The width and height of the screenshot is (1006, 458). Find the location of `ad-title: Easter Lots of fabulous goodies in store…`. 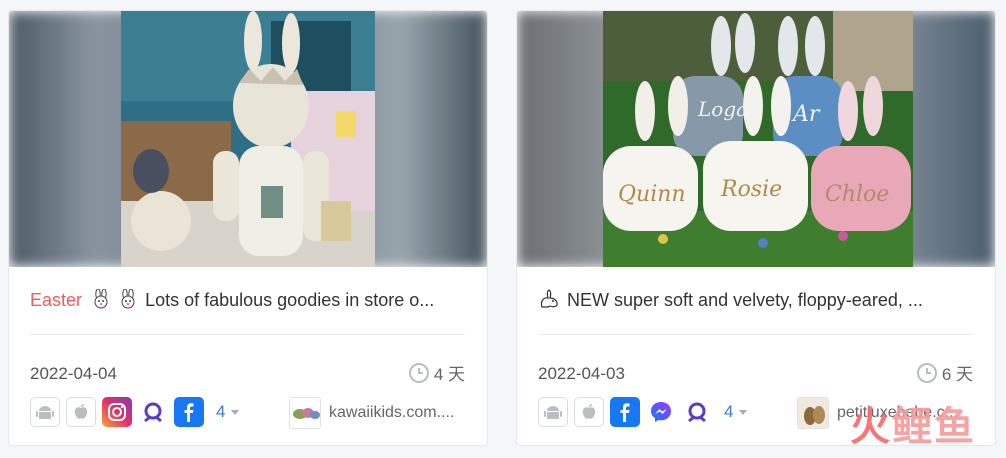

ad-title: Easter Lots of fabulous goodies in store… is located at coordinates (247, 301).